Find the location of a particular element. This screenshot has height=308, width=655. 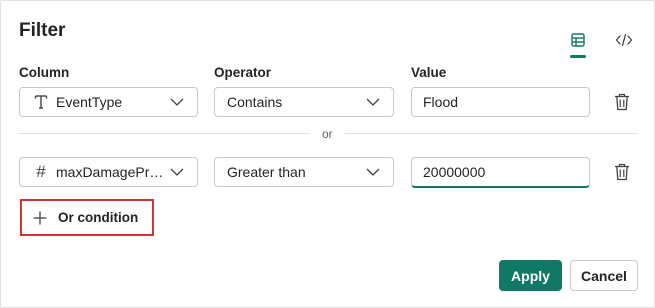

operator-value: Contains is located at coordinates (255, 102).